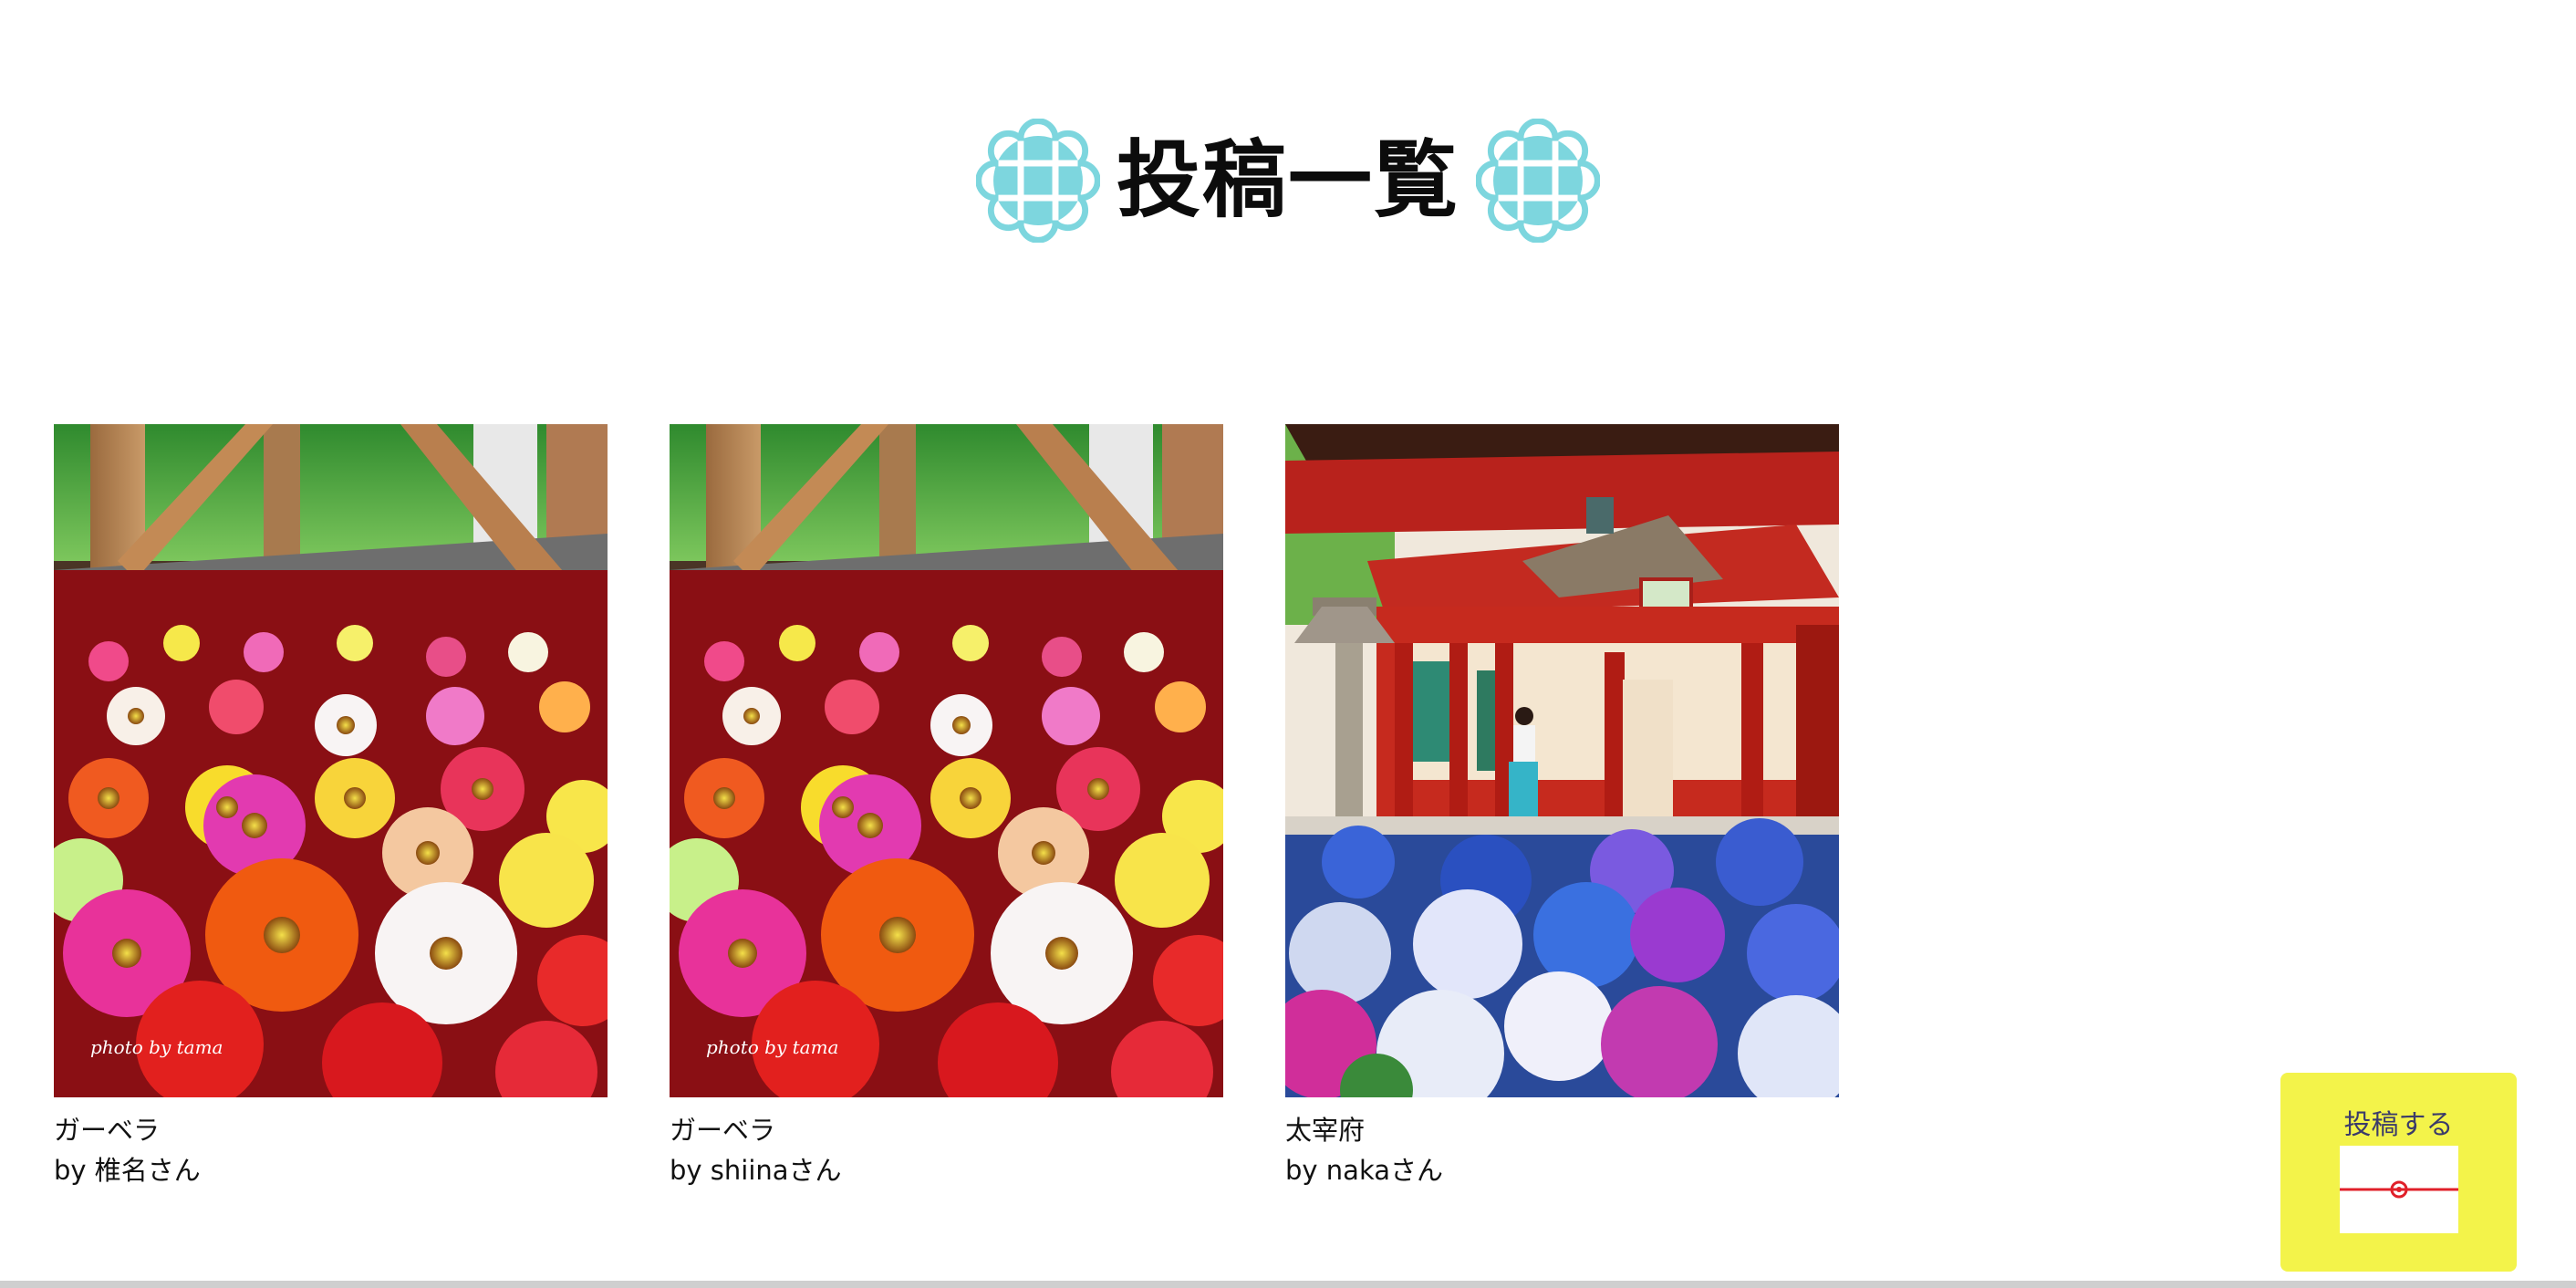  What do you see at coordinates (2398, 1125) in the screenshot?
I see `create-post-label: 投稿する` at bounding box center [2398, 1125].